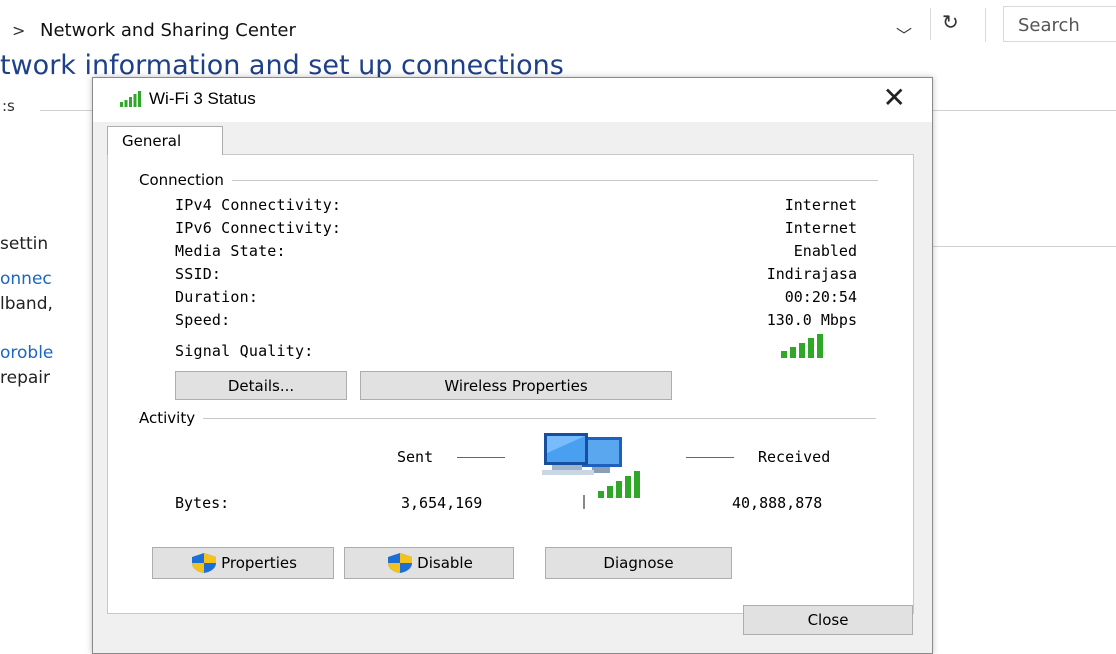 The width and height of the screenshot is (1116, 654). What do you see at coordinates (26, 304) in the screenshot?
I see `broadband-text-fragment: lband,` at bounding box center [26, 304].